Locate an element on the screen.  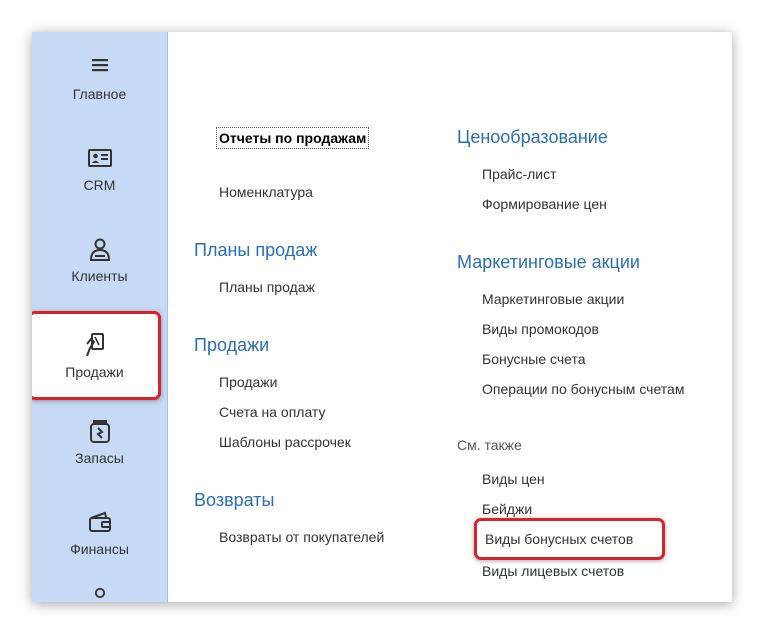
link-installment-templates: Шаблоны рассрочек is located at coordinates (285, 442).